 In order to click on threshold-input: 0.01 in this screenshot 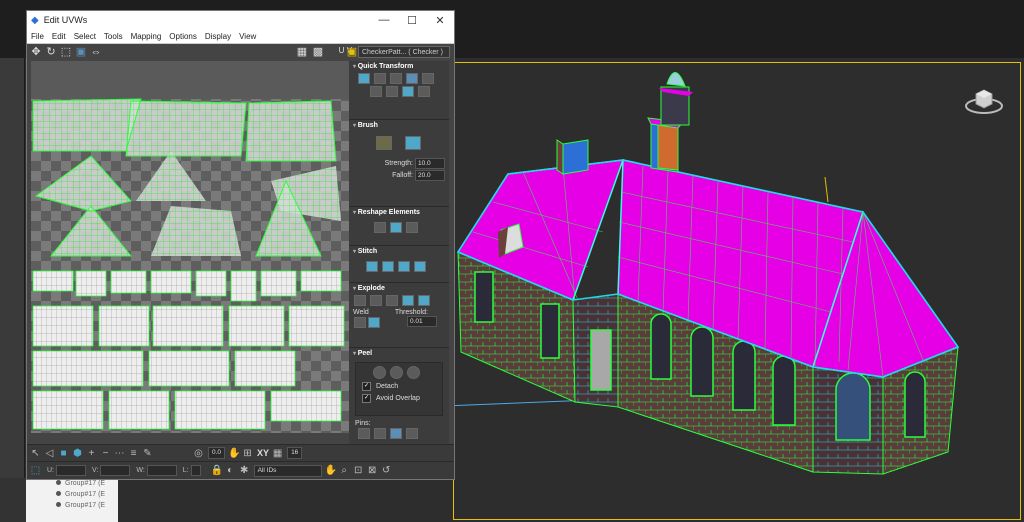, I will do `click(422, 321)`.